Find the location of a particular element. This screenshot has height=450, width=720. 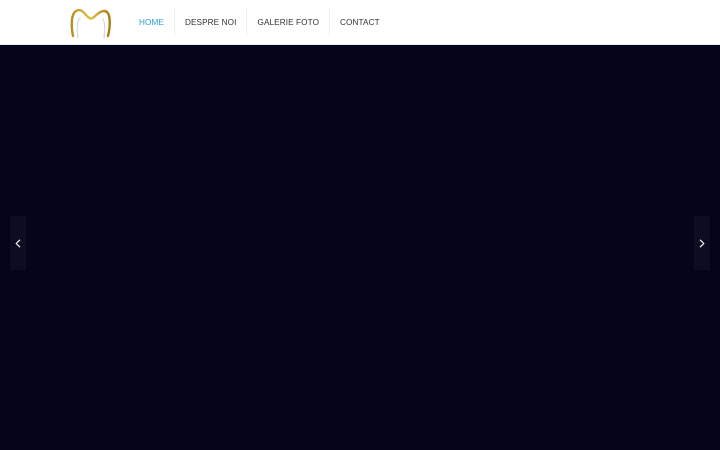

slider-prev-button is located at coordinates (18, 243).